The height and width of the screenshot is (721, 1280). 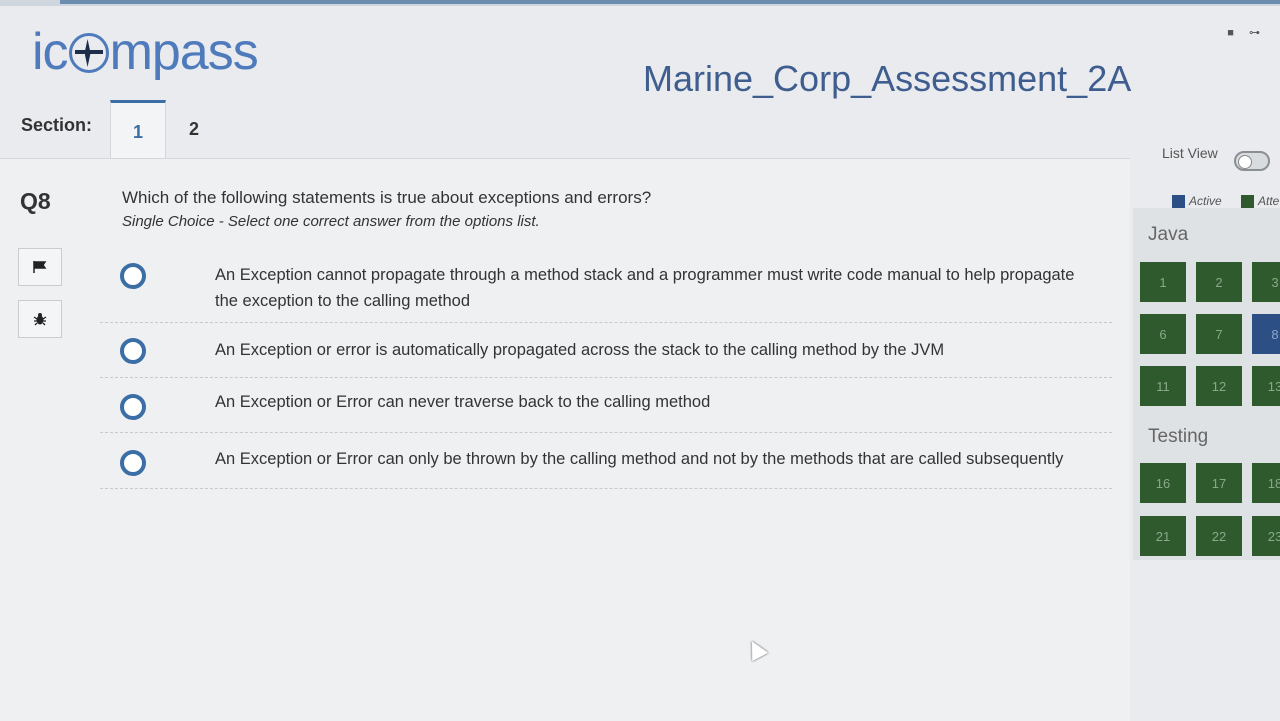 I want to click on question-box: 18, so click(x=1266, y=483).